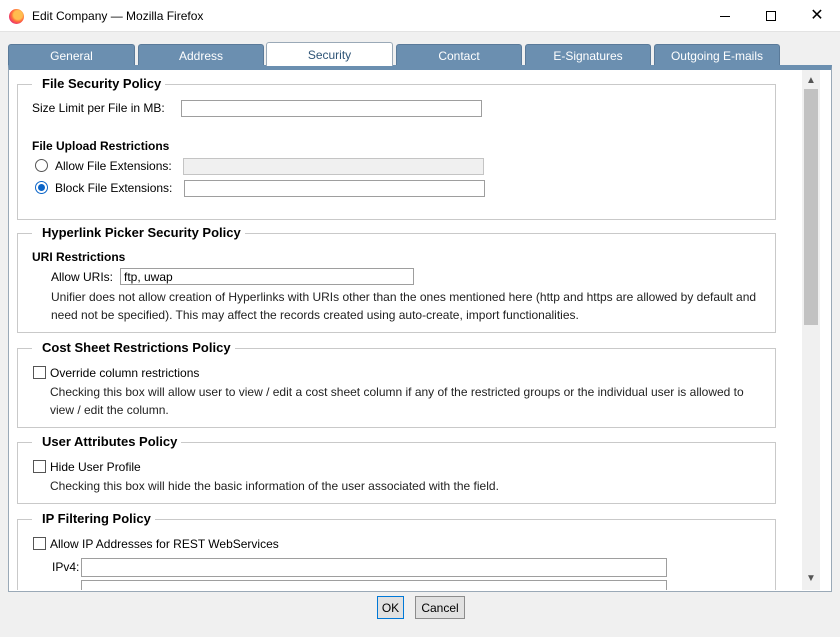 The height and width of the screenshot is (637, 840). What do you see at coordinates (420, 16) in the screenshot?
I see `window-titlebar: Edit Company — Mozilla Firefox ✕` at bounding box center [420, 16].